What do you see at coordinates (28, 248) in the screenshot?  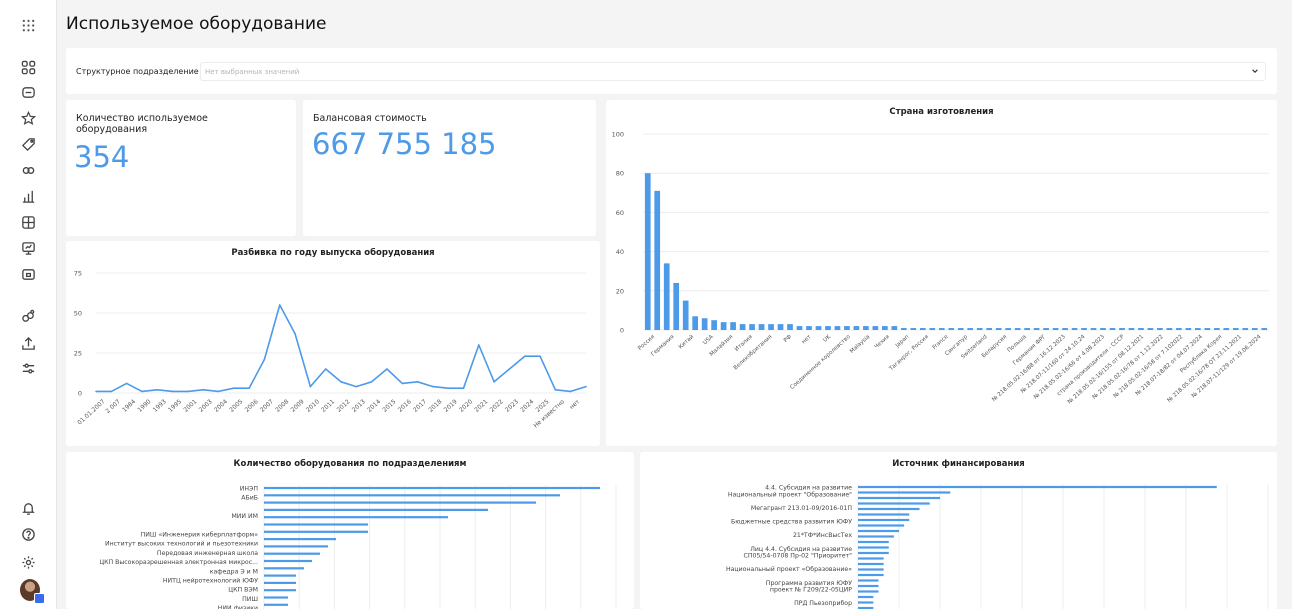 I see `presentation-icon` at bounding box center [28, 248].